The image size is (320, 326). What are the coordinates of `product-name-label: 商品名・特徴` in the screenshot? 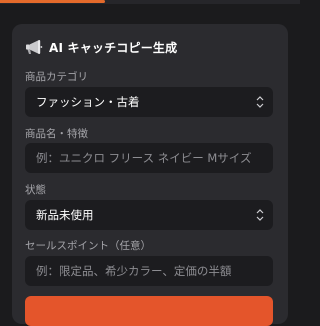 It's located at (56, 134).